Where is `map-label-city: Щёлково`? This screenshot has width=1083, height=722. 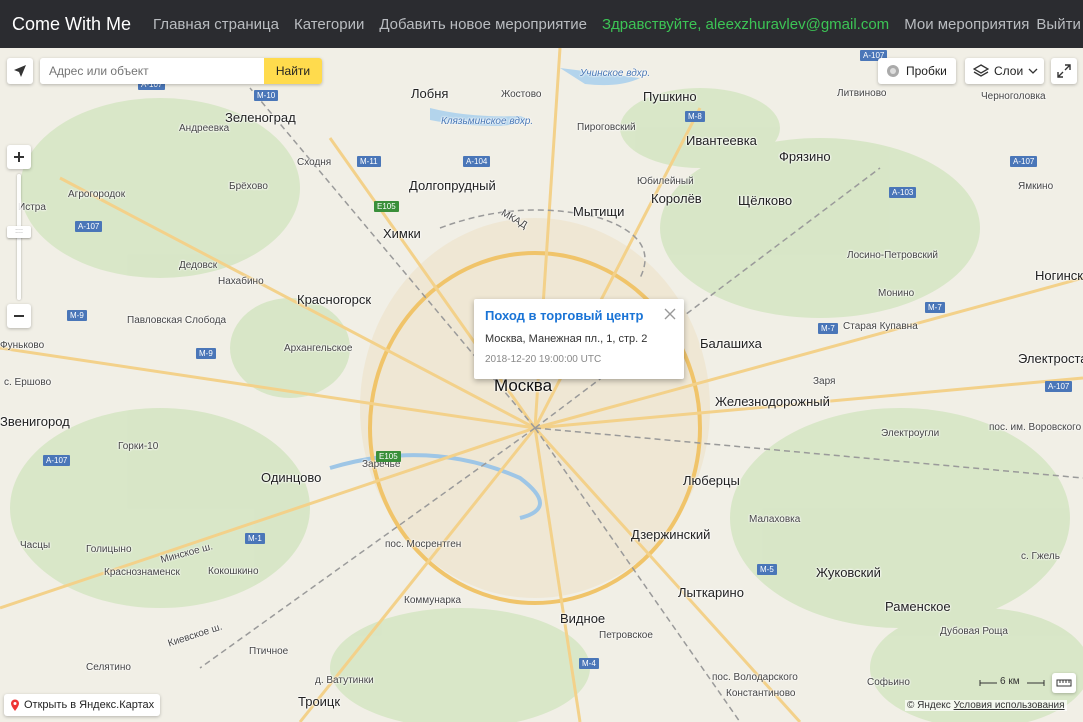
map-label-city: Щёлково is located at coordinates (765, 200).